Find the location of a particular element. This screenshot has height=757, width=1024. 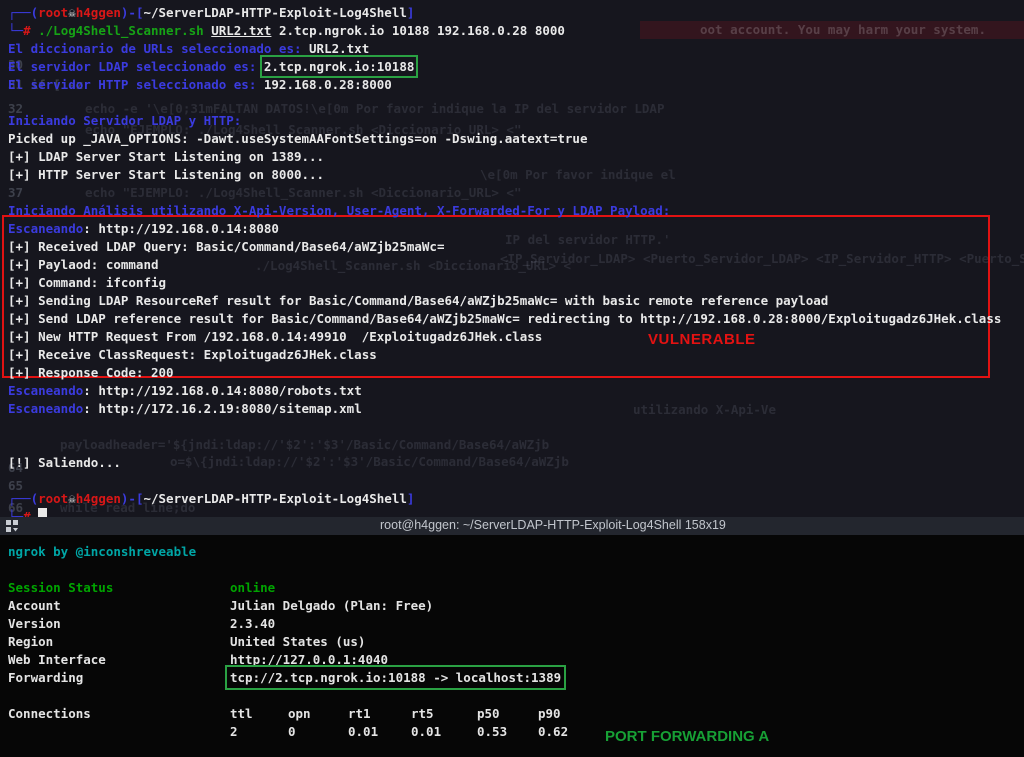

msg-text: [+] Paylaod: command is located at coordinates (83, 264).